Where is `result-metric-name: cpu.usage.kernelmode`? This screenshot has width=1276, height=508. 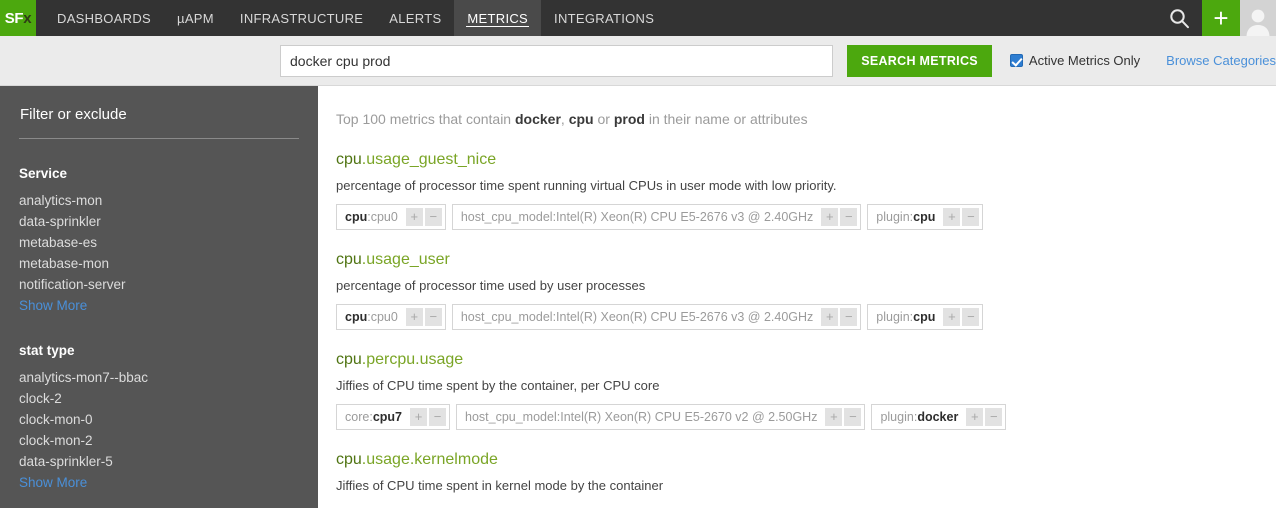 result-metric-name: cpu.usage.kernelmode is located at coordinates (806, 459).